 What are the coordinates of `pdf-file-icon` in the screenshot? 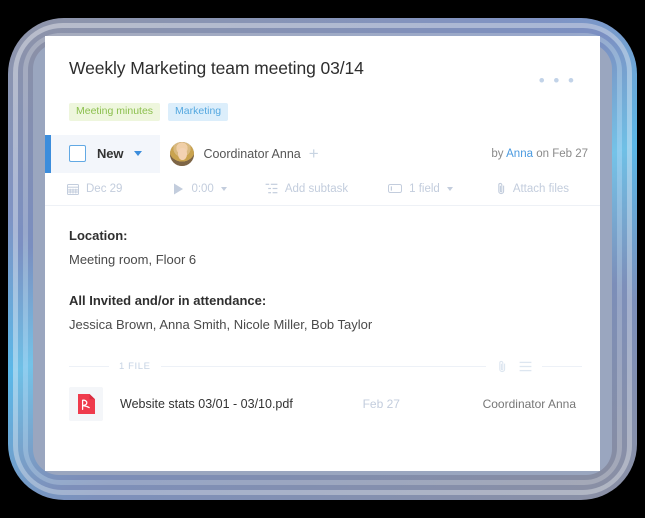 It's located at (86, 403).